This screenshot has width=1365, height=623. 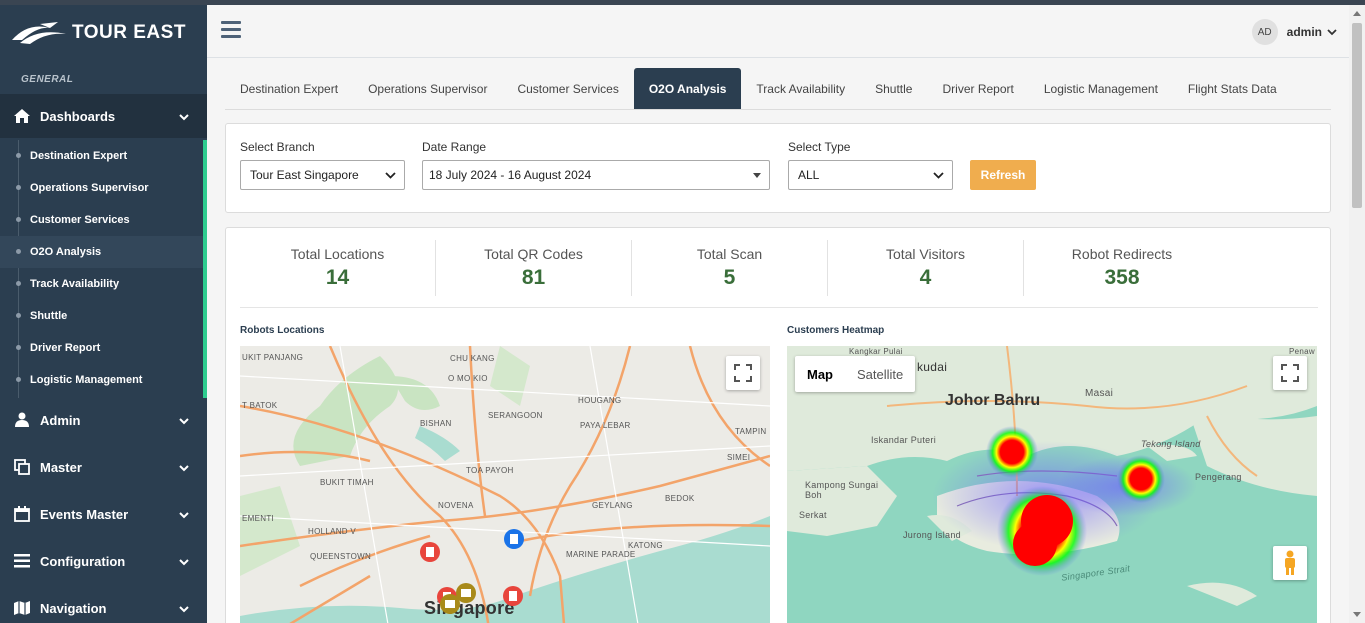 What do you see at coordinates (337, 277) in the screenshot?
I see `stat-value: 14` at bounding box center [337, 277].